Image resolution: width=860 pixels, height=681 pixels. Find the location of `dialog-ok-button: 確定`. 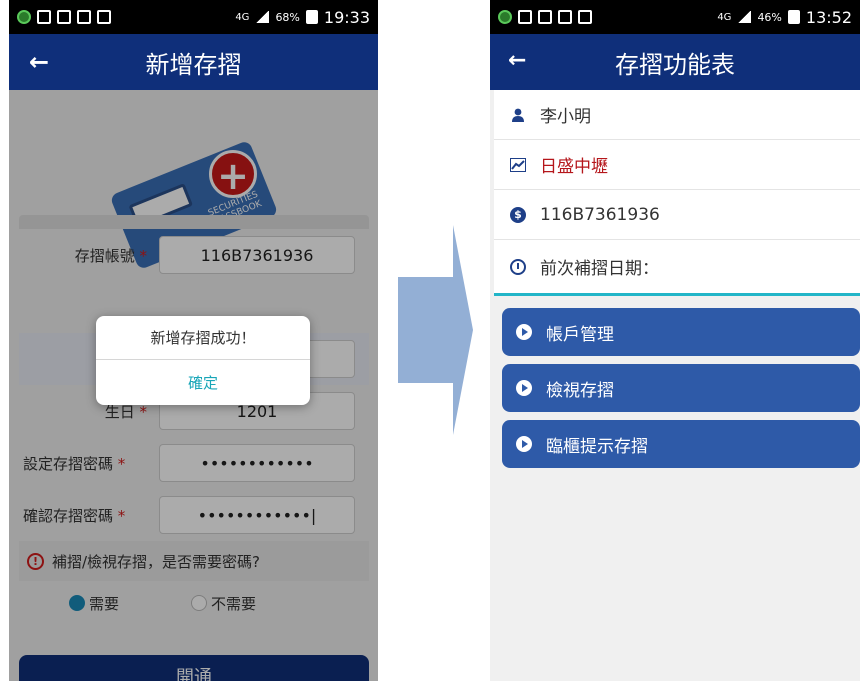

dialog-ok-button: 確定 is located at coordinates (203, 382).